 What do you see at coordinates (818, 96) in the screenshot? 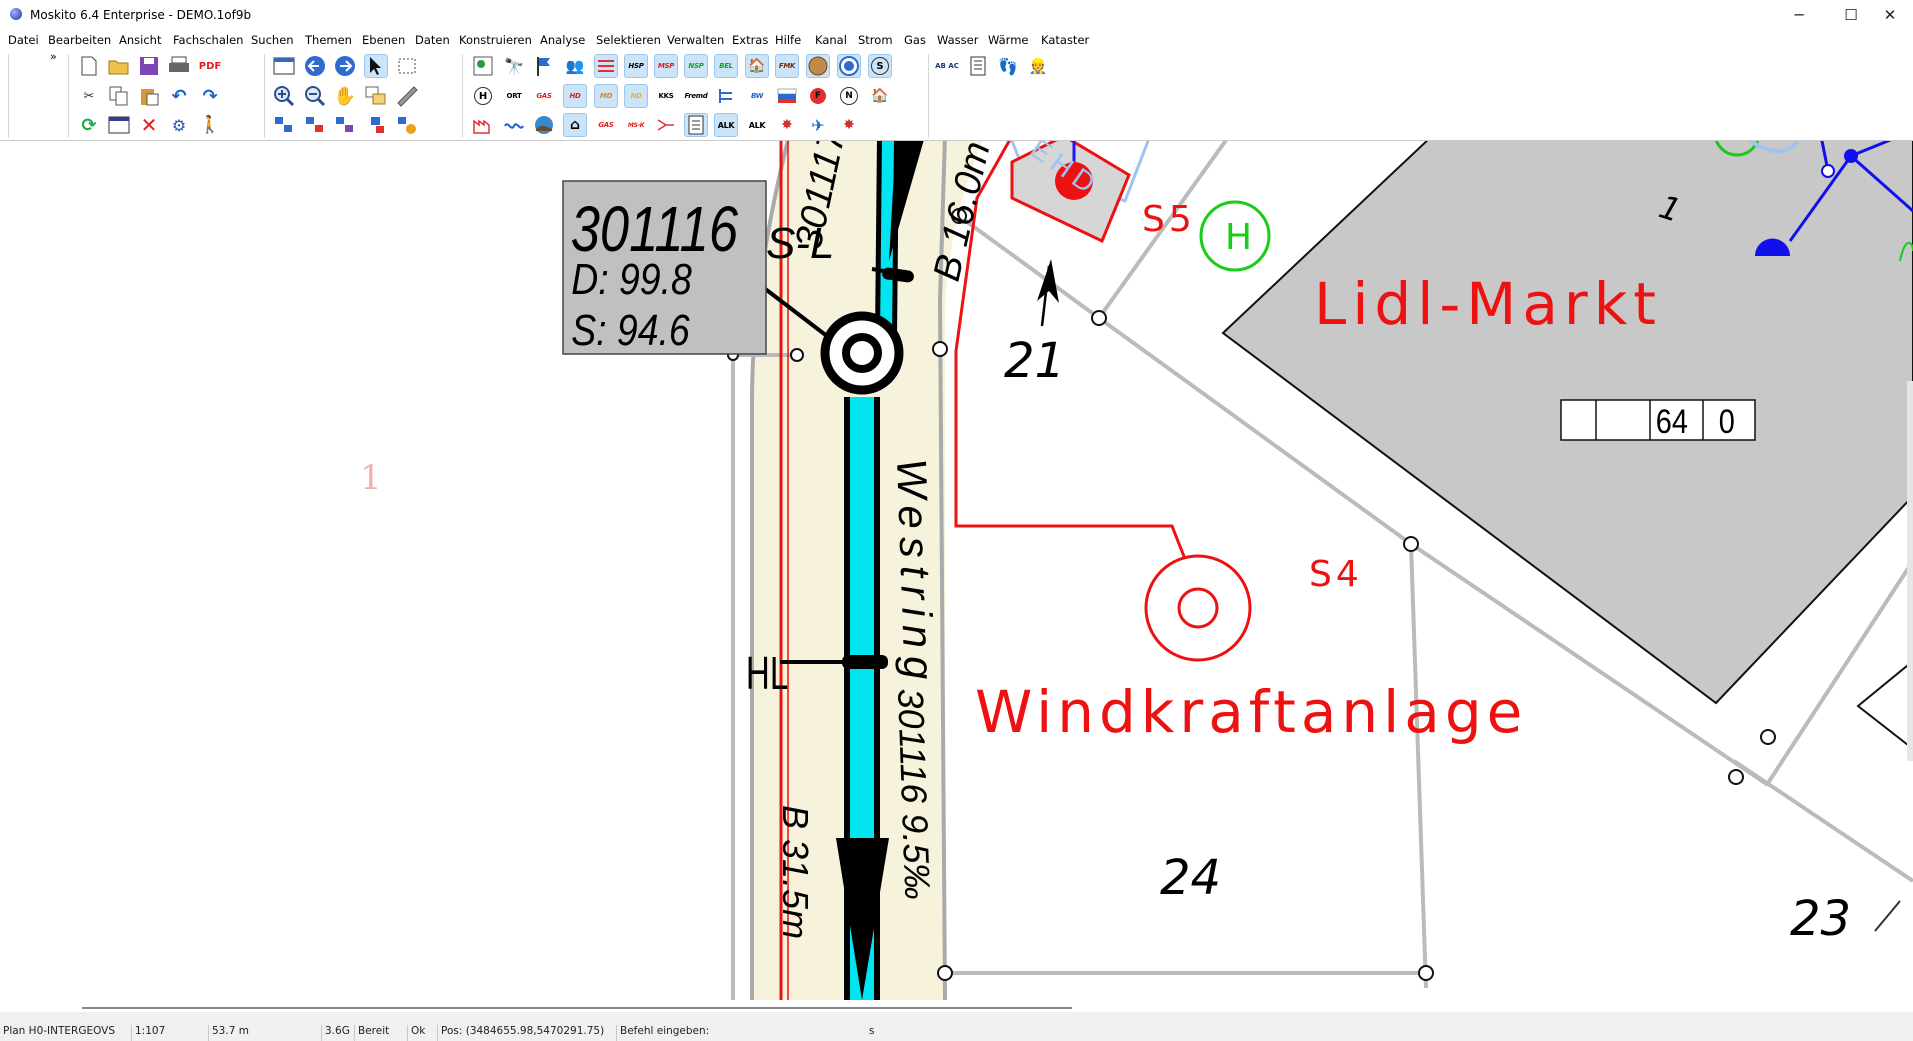
I see `f-circle-icon: F` at bounding box center [818, 96].